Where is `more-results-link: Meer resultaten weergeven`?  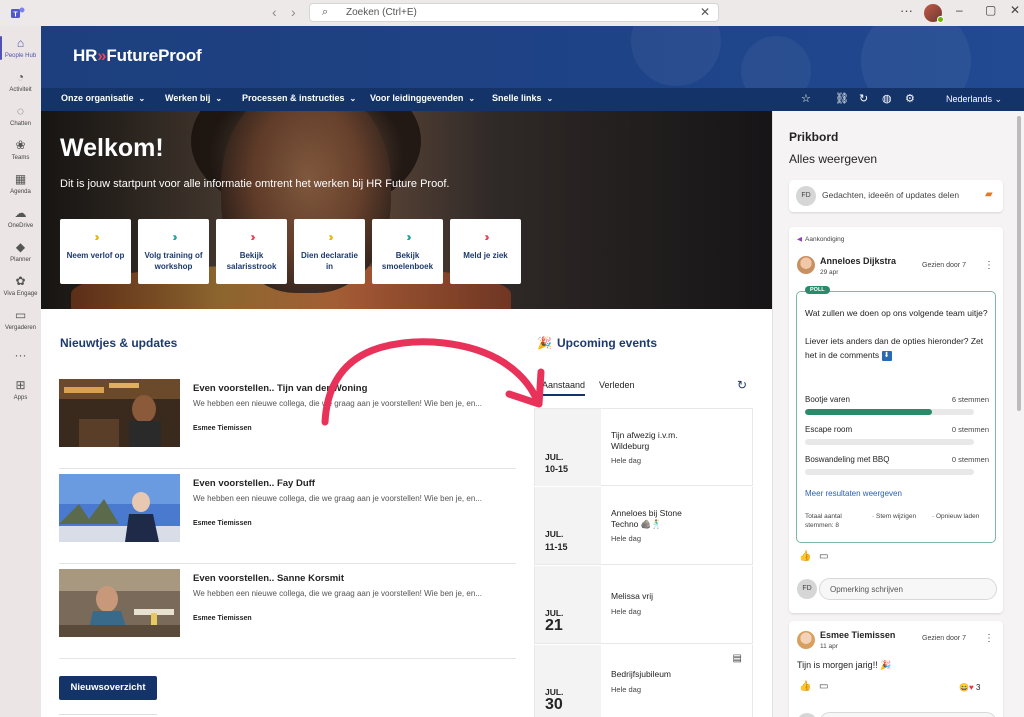
more-results-link: Meer resultaten weergeven is located at coordinates (853, 493).